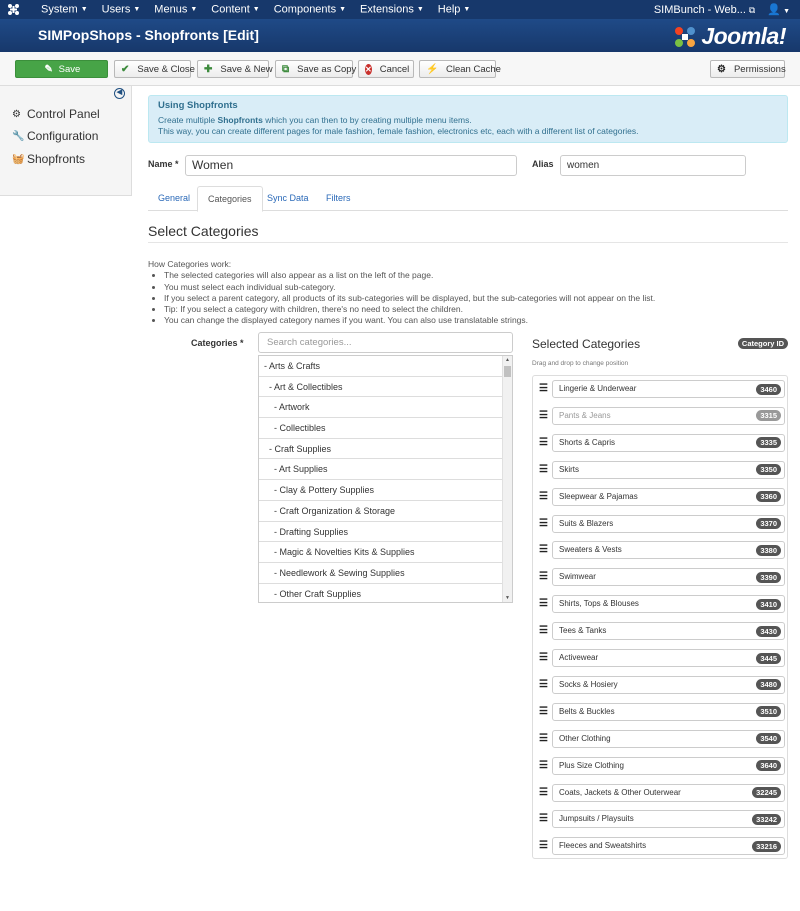 This screenshot has height=911, width=800. Describe the element at coordinates (13, 9) in the screenshot. I see `joomla-icon` at that location.